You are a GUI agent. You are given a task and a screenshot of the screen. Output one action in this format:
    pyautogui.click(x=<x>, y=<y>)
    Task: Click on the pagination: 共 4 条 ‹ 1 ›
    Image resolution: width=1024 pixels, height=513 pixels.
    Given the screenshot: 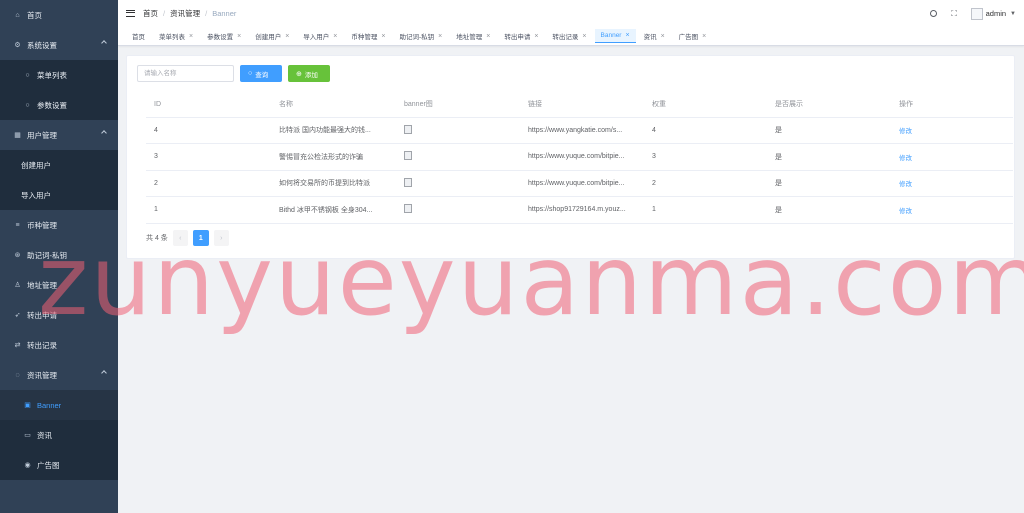 What is the action you would take?
    pyautogui.click(x=187, y=238)
    